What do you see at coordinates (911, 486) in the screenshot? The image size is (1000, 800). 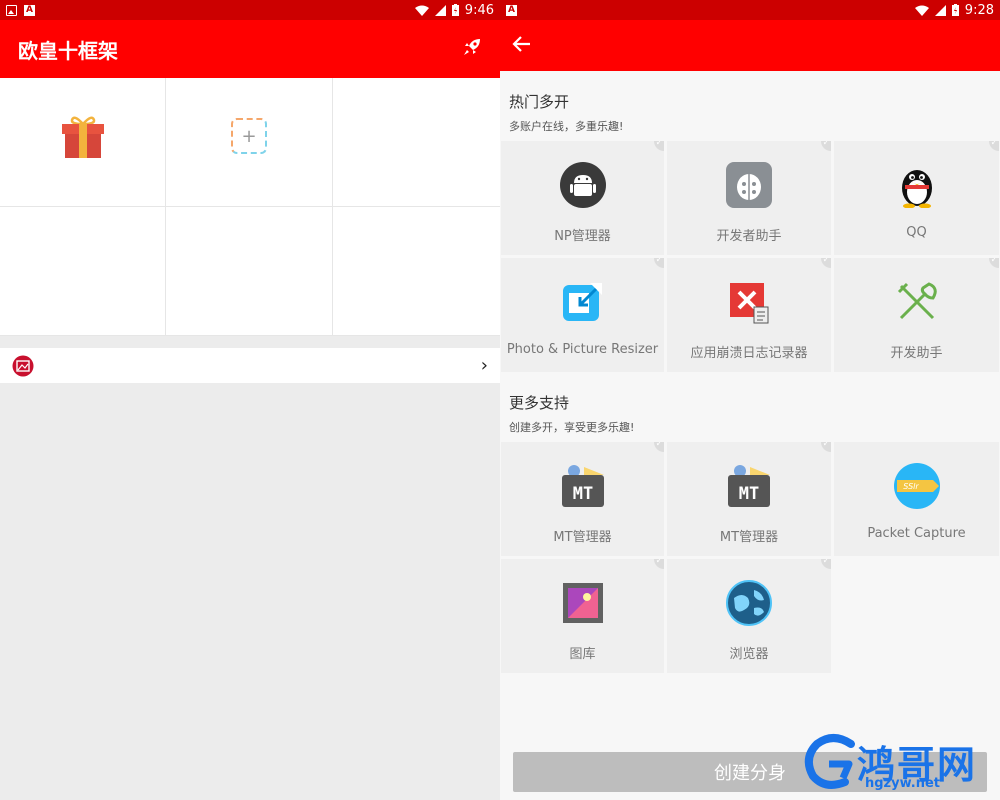 I see `svg-text: SSlr` at bounding box center [911, 486].